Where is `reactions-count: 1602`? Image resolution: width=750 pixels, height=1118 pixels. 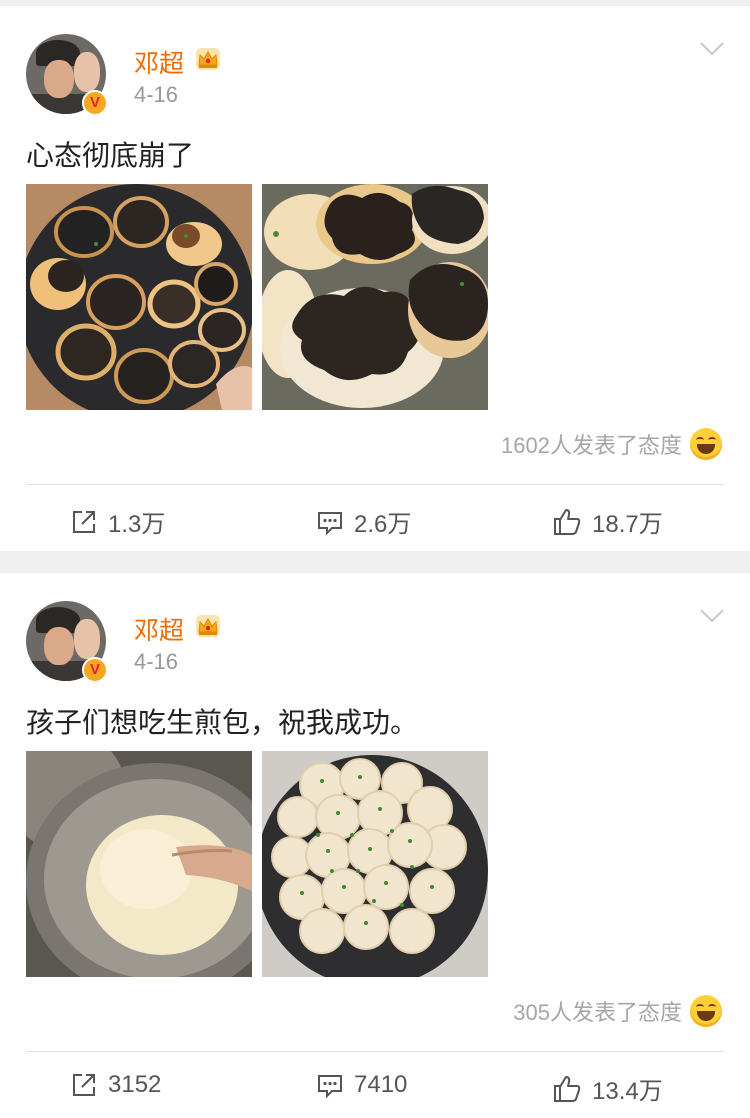
reactions-count: 1602 is located at coordinates (525, 445).